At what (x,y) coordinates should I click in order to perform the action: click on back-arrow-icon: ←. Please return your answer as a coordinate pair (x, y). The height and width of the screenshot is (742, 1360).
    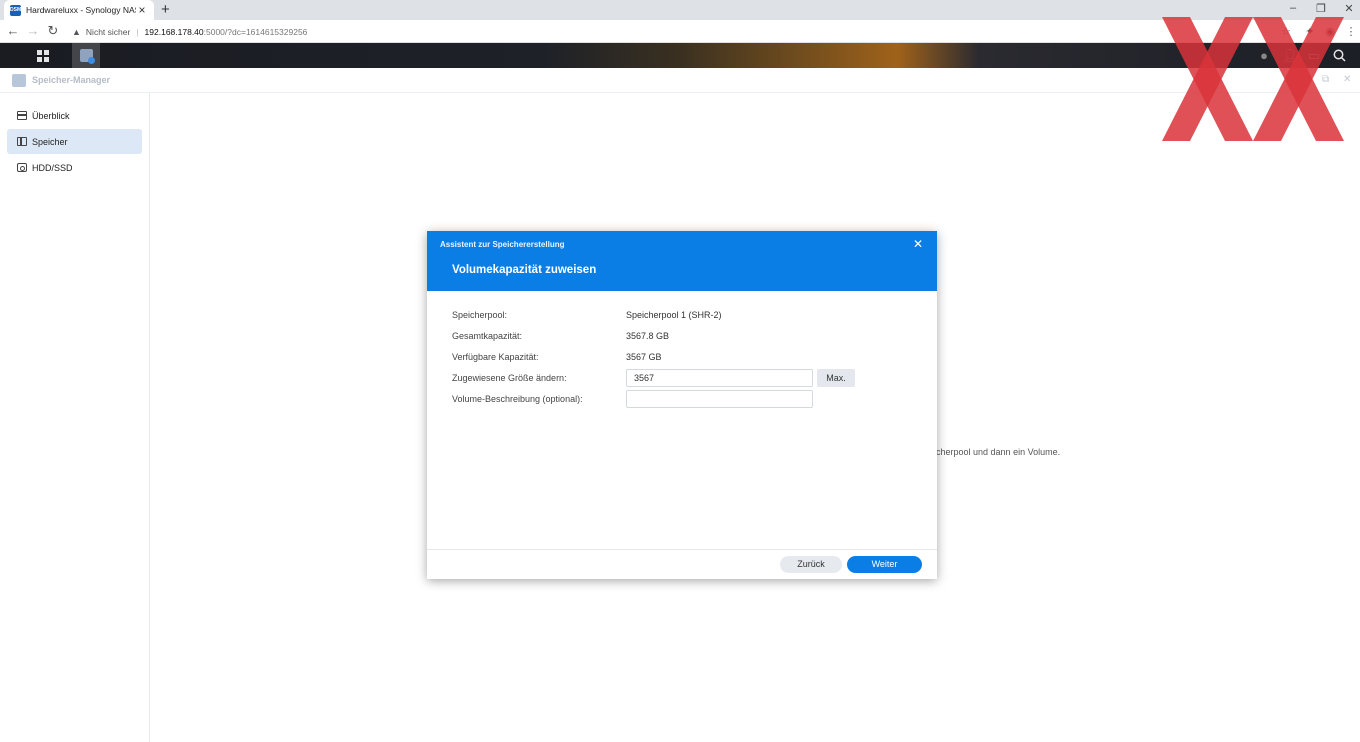
    Looking at the image, I should click on (13, 31).